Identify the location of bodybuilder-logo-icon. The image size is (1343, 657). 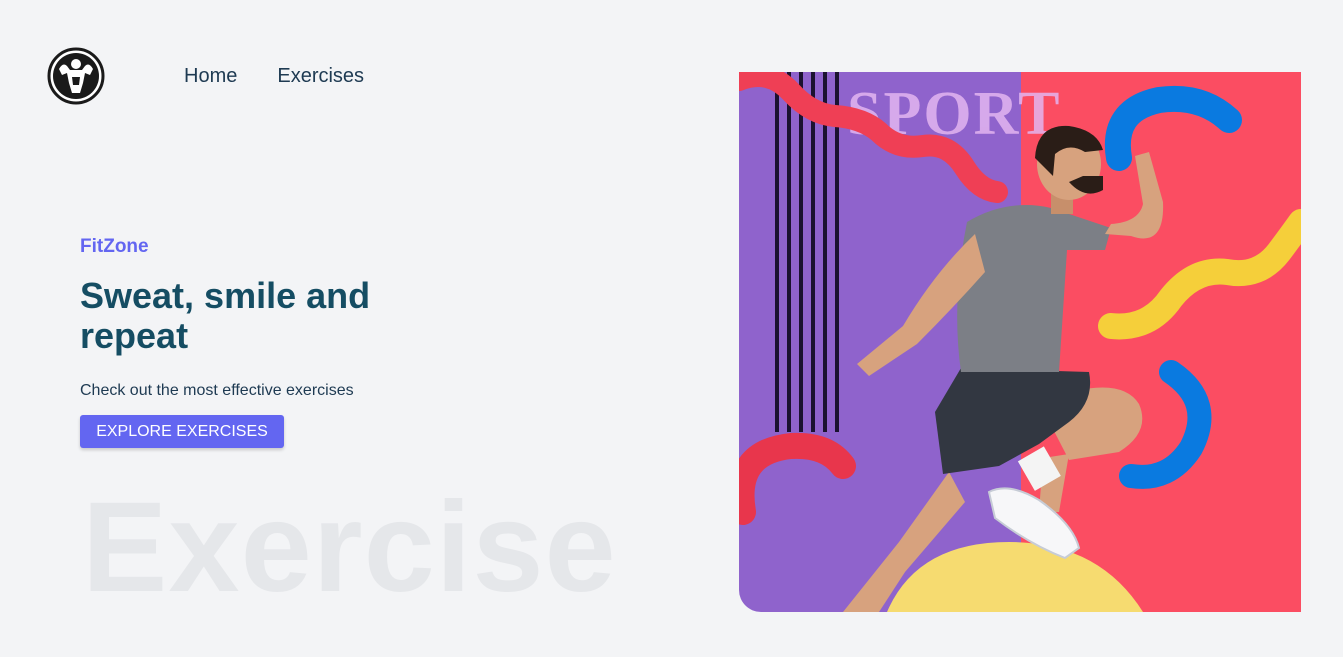
(76, 76).